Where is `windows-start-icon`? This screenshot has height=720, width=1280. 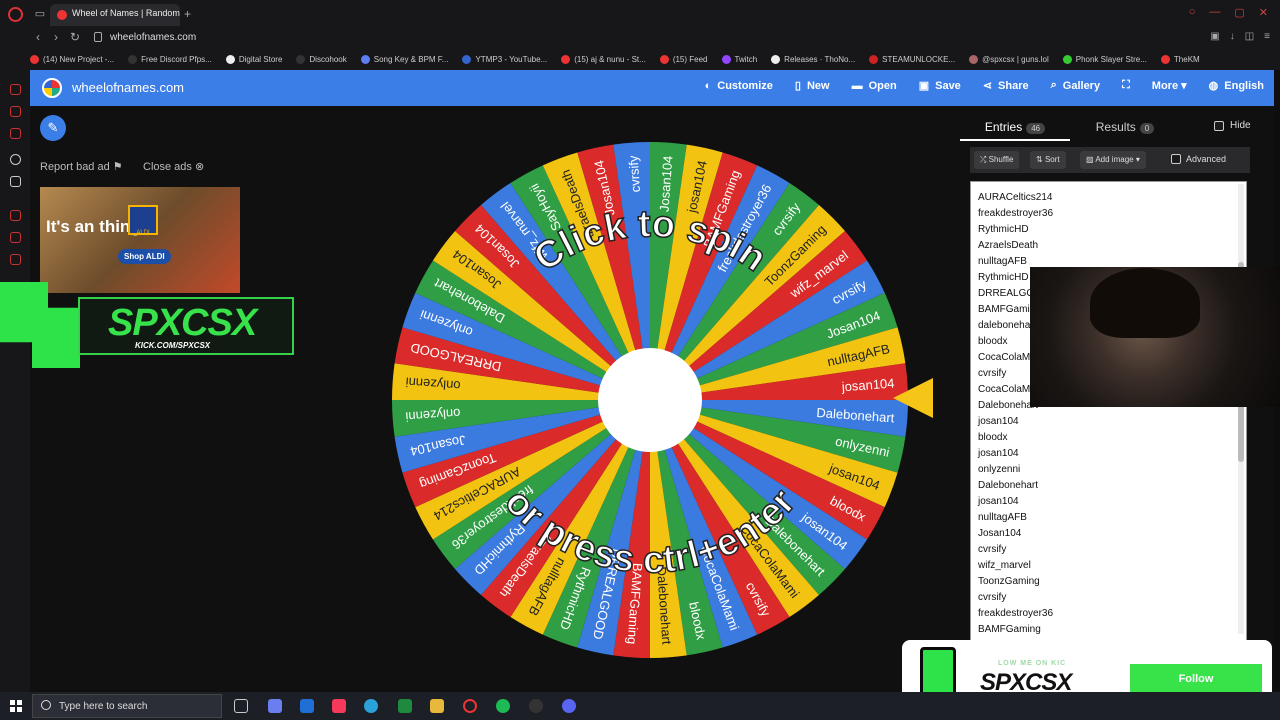 windows-start-icon is located at coordinates (16, 706).